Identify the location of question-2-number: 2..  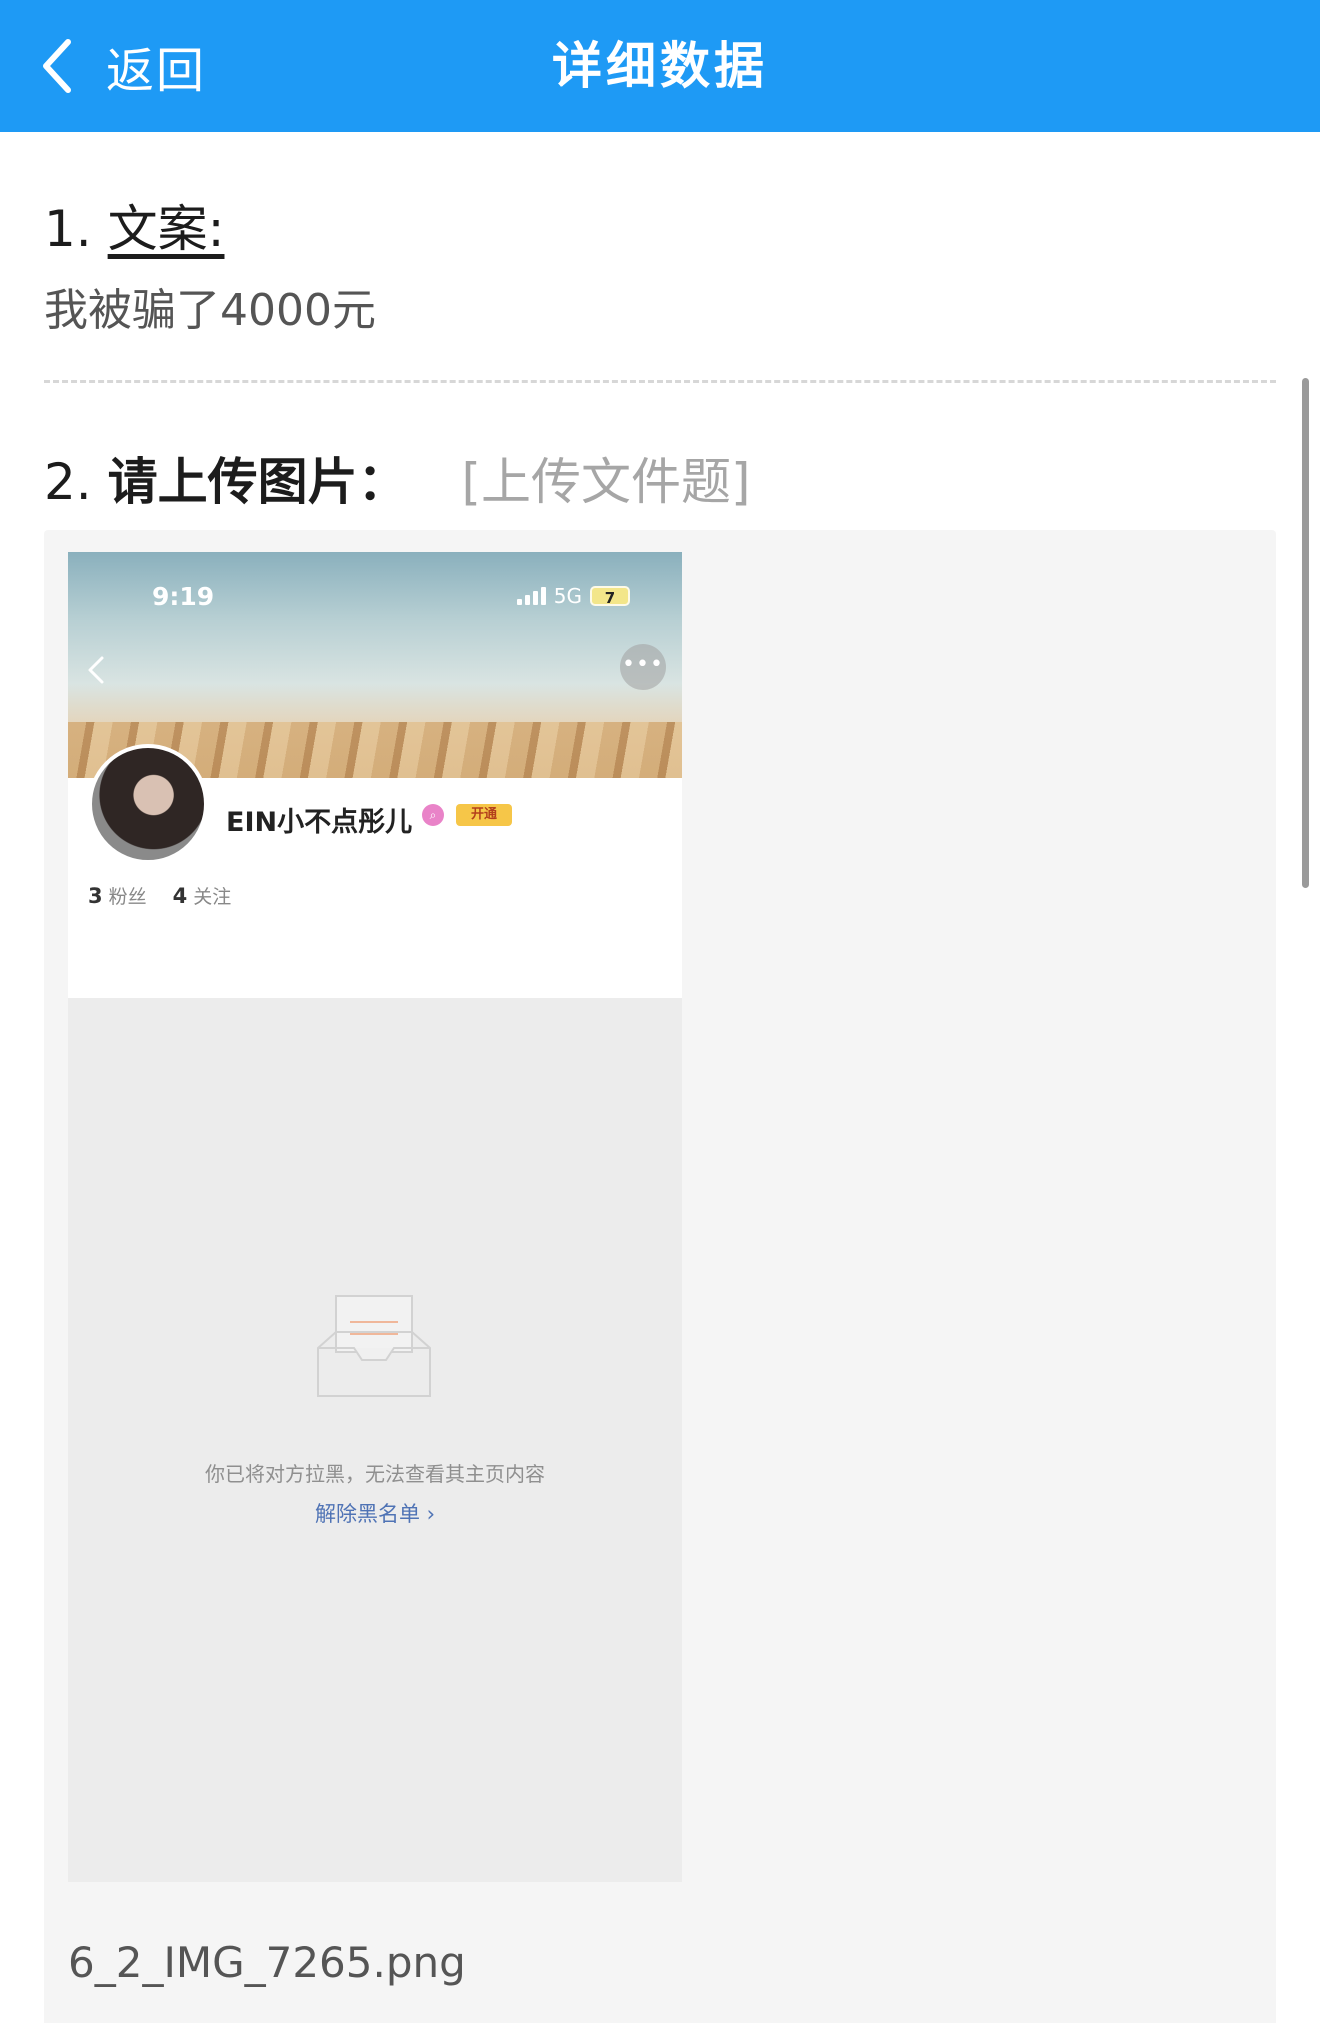
(68, 482).